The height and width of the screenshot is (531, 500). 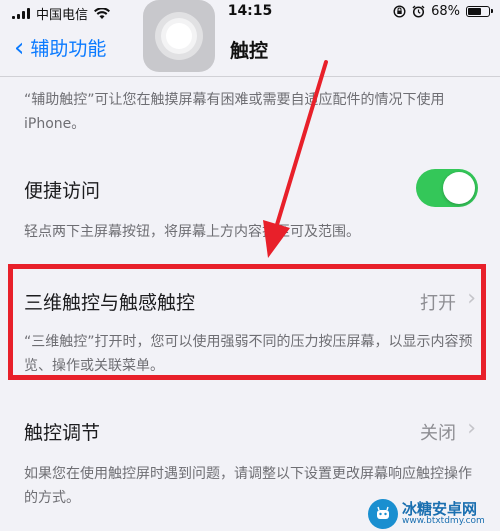 I want to click on battery-percent: 68%, so click(x=445, y=11).